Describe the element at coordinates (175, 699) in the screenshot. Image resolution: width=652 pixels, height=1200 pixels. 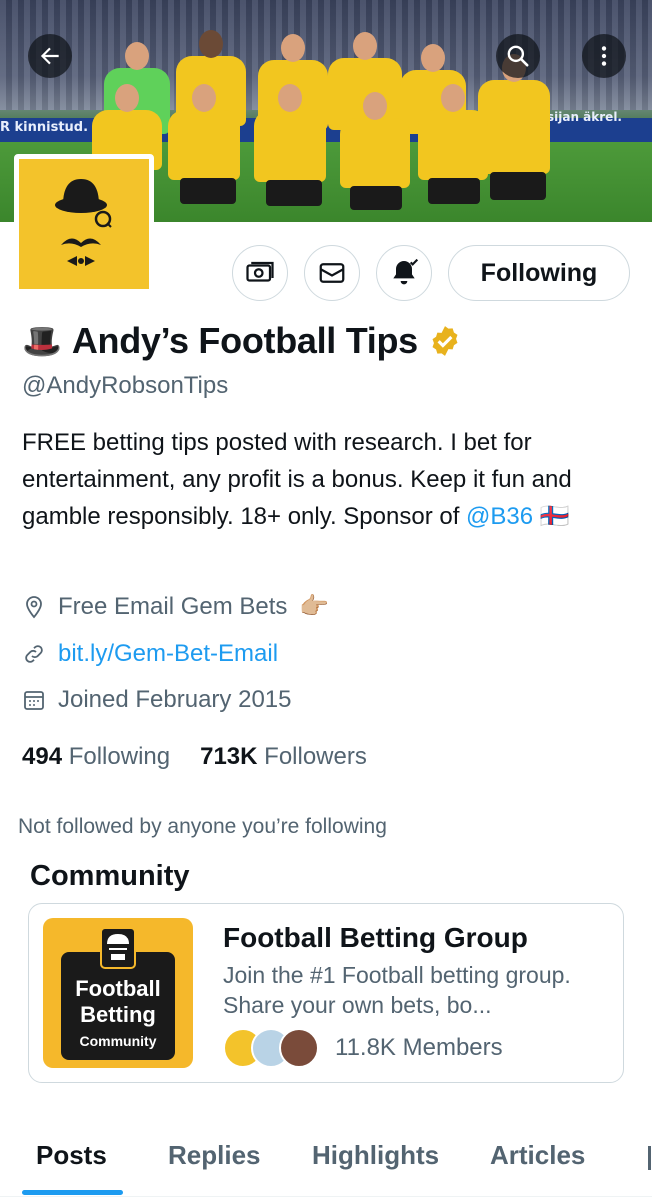
I see `joined-date: Joined February 2015` at that location.